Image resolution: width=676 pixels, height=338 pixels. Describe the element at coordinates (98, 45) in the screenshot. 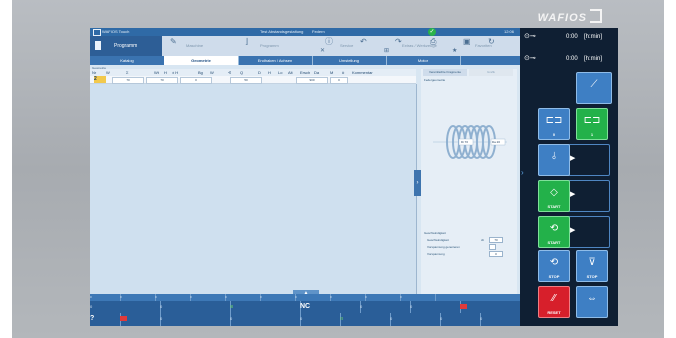

I see `document-icon` at that location.